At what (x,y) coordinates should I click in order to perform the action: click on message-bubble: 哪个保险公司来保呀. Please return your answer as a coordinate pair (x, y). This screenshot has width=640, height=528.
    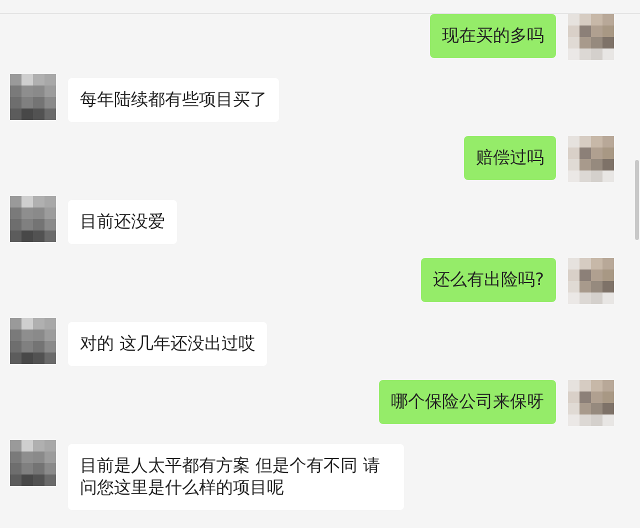
    Looking at the image, I should click on (467, 402).